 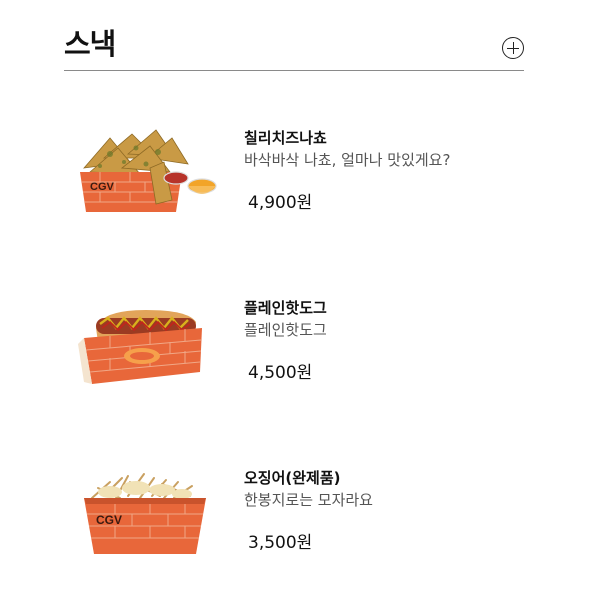 What do you see at coordinates (280, 203) in the screenshot?
I see `product-price: 4,900원` at bounding box center [280, 203].